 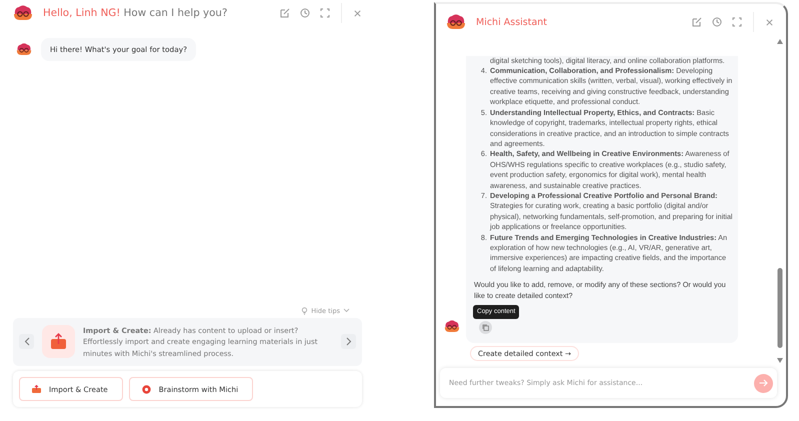 I want to click on send-button, so click(x=763, y=383).